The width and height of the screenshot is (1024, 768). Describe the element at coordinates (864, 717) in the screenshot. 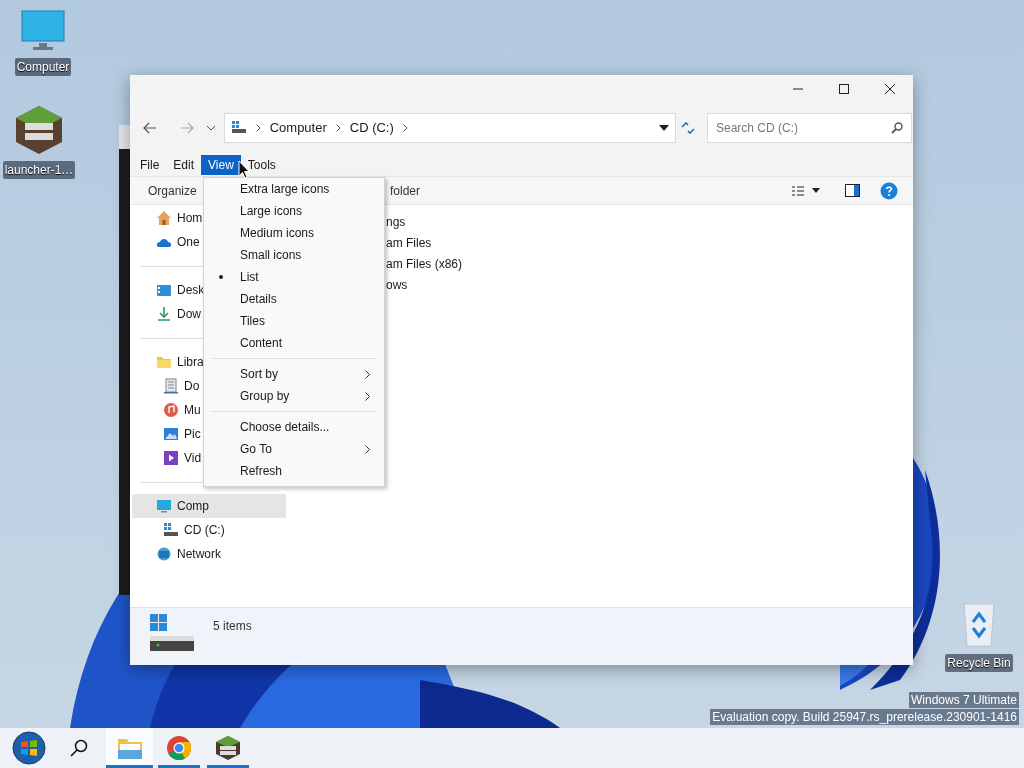

I see `watermark-text: Evaluation copy. Build 25947.rs_prerelease.230901-1416` at that location.